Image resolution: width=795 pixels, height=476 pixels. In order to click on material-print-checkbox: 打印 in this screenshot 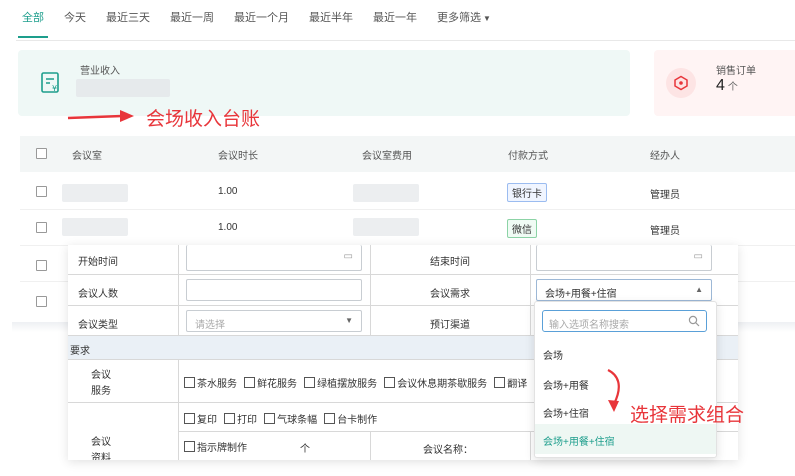, I will do `click(240, 418)`.